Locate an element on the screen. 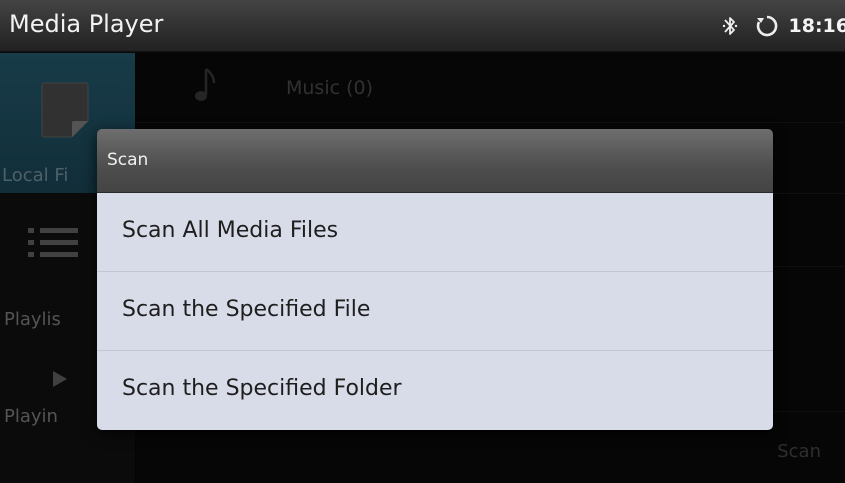 The image size is (845, 483). option-label: Scan the Specified File is located at coordinates (246, 309).